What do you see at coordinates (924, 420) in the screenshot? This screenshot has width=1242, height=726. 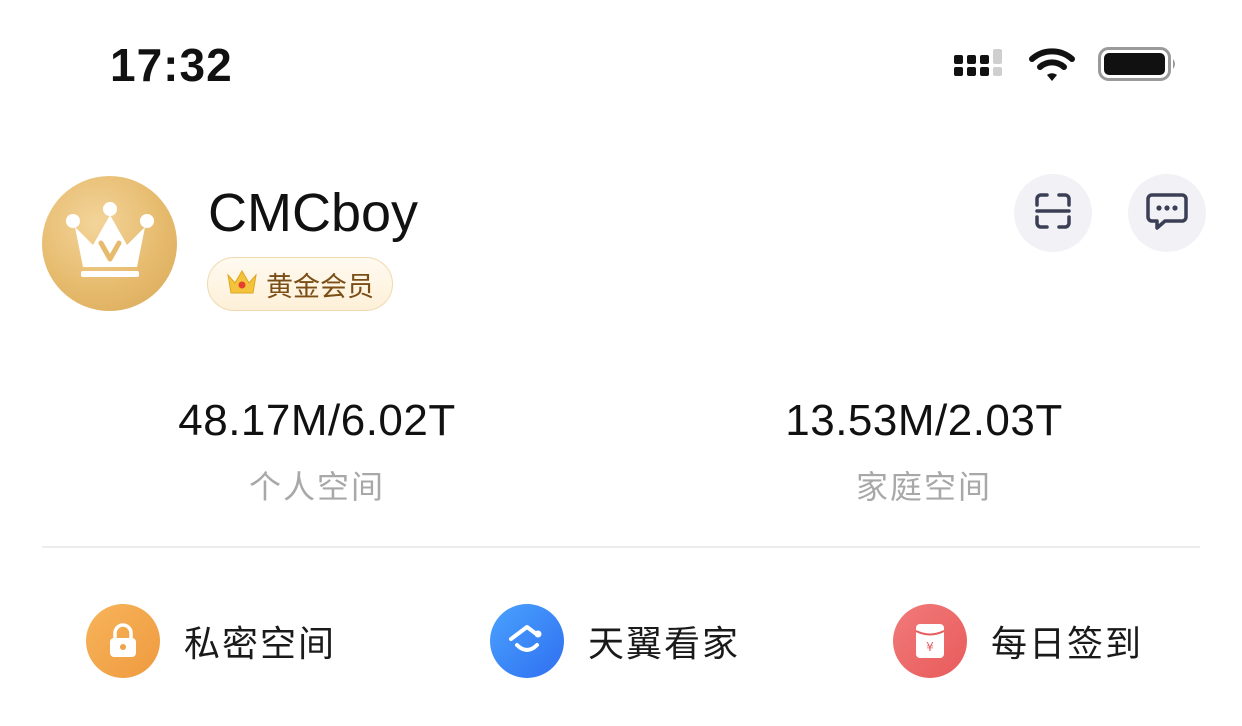 I see `family-storage-value: 13.53M/2.03T` at bounding box center [924, 420].